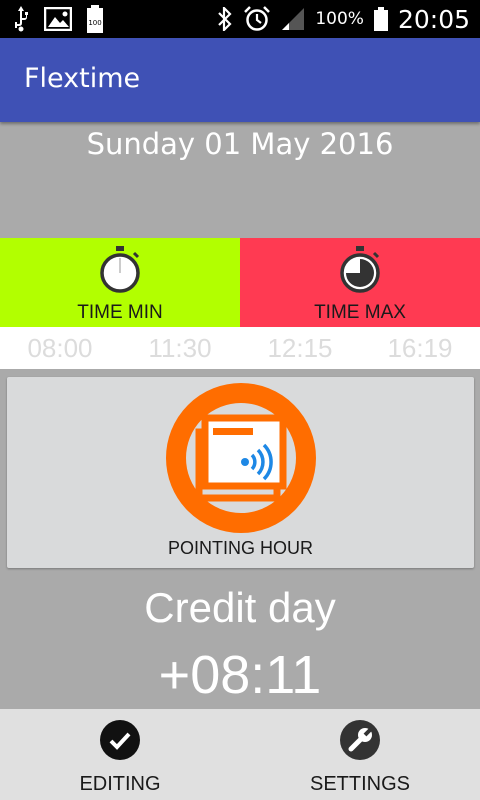 The width and height of the screenshot is (480, 800). What do you see at coordinates (180, 348) in the screenshot?
I see `time-entry: 11:30` at bounding box center [180, 348].